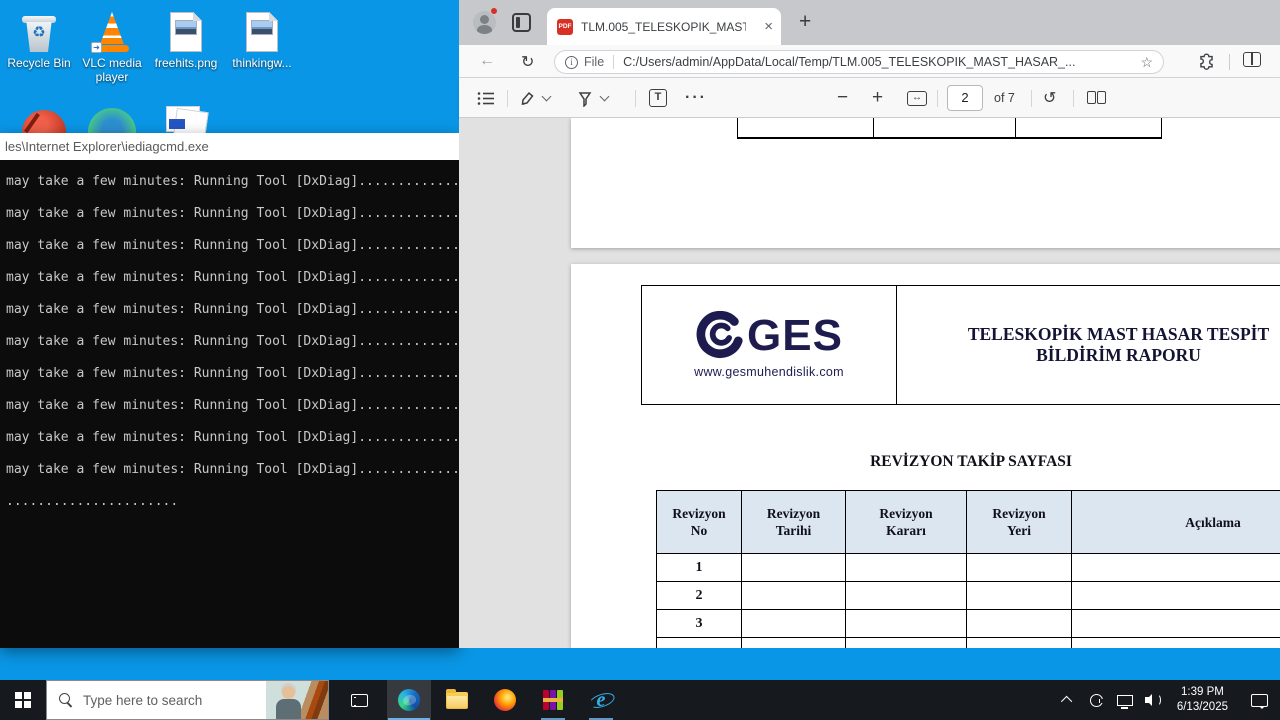 This screenshot has width=1280, height=720. What do you see at coordinates (949, 128) in the screenshot?
I see `page1-partial-table` at bounding box center [949, 128].